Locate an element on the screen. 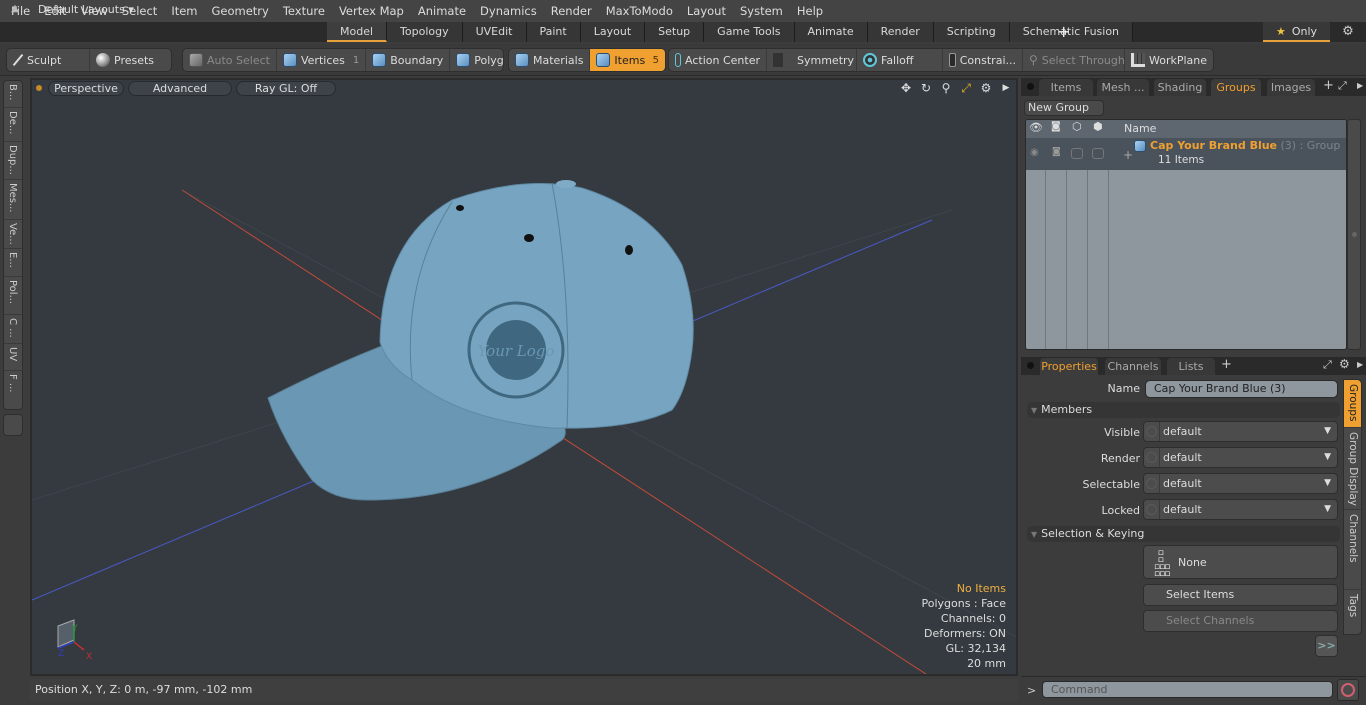 This screenshot has width=1366, height=705. tab-setup: Setup is located at coordinates (675, 32).